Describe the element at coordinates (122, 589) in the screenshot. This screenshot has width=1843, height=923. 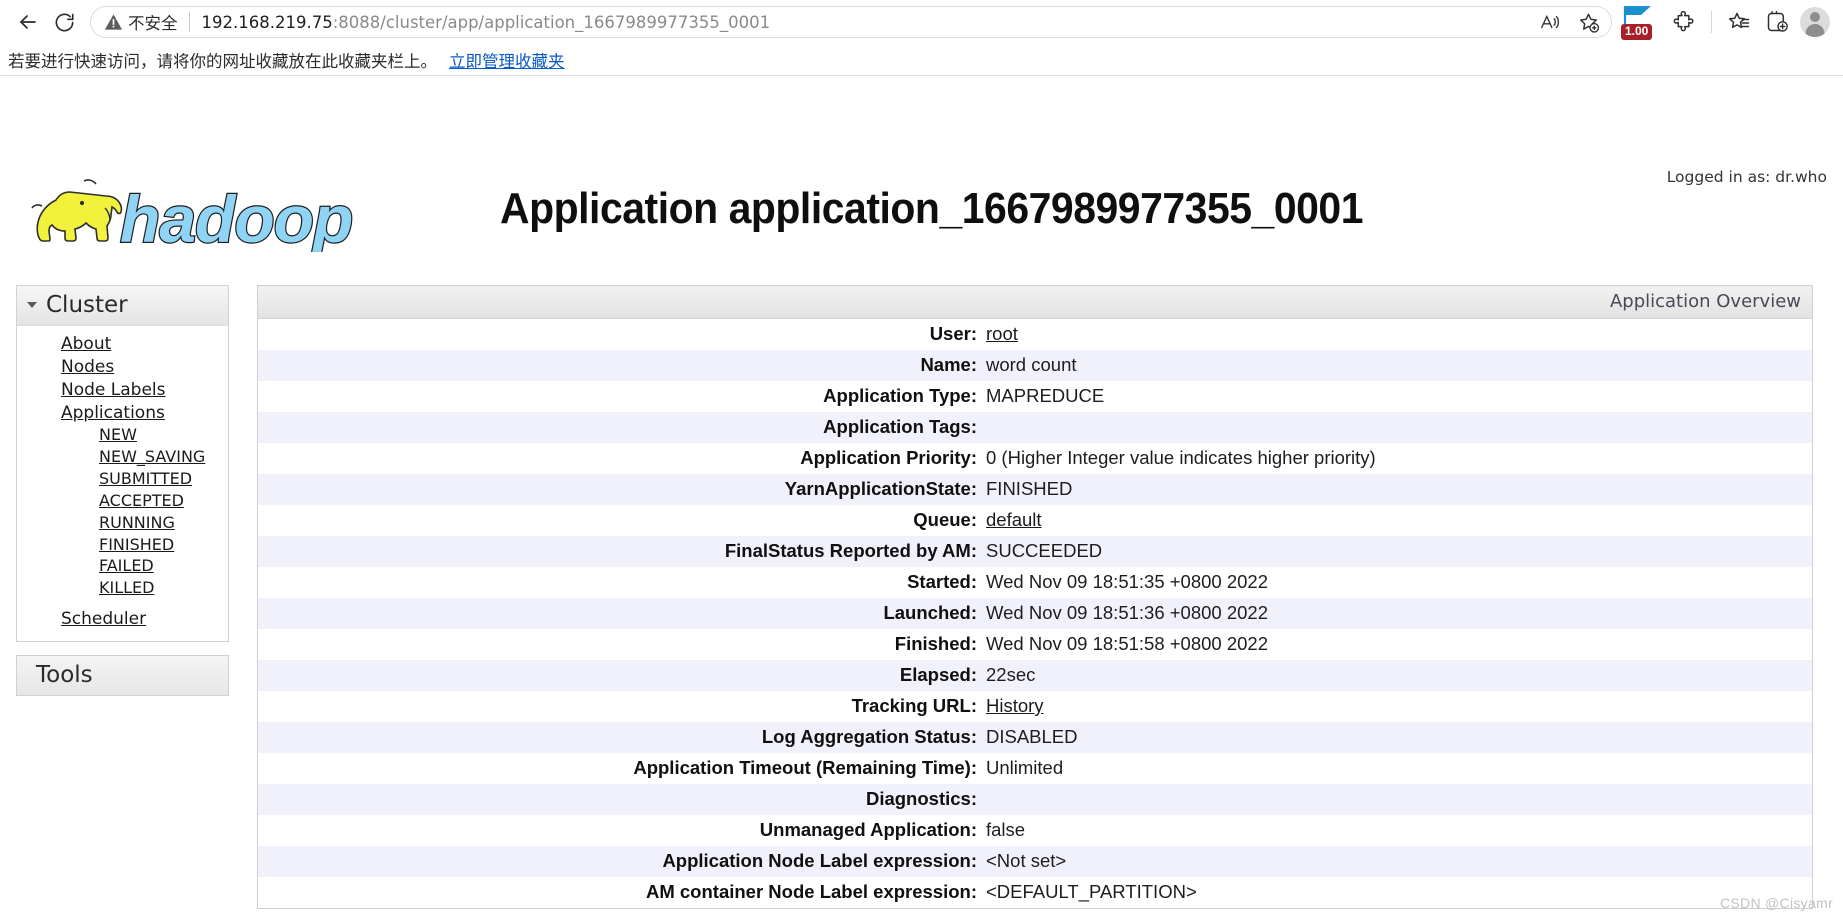
I see `sidebar-item-killed: KILLED` at that location.